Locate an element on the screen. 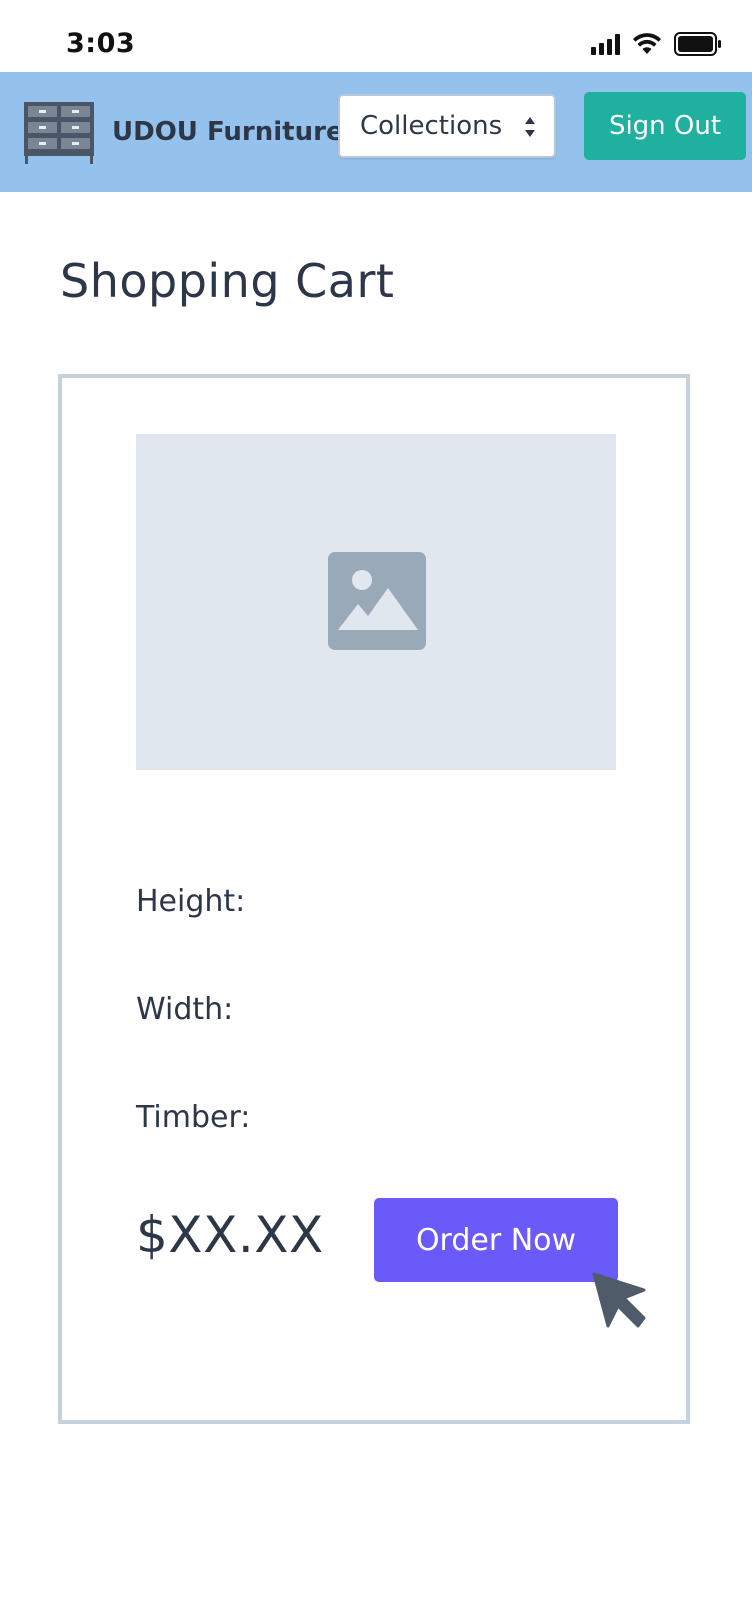  status-icons is located at coordinates (656, 44).